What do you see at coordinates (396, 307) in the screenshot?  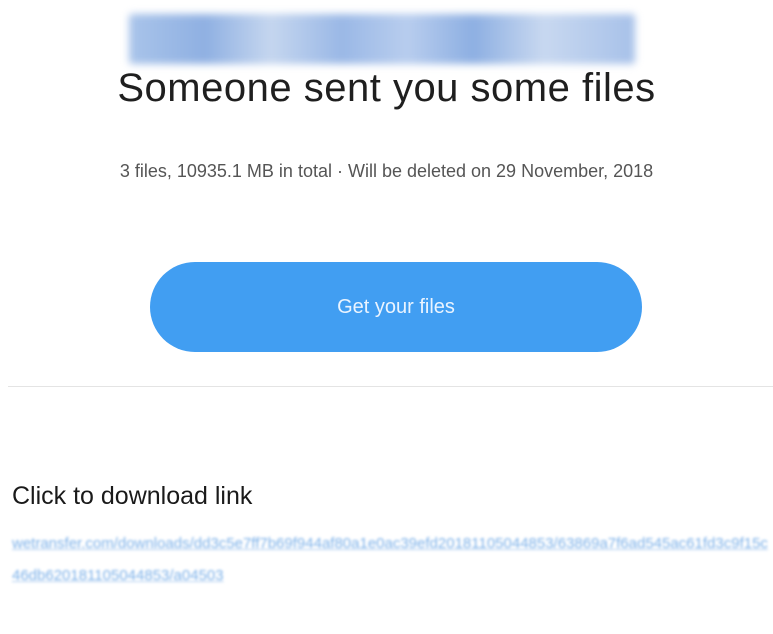 I see `get-files-button: Get your files` at bounding box center [396, 307].